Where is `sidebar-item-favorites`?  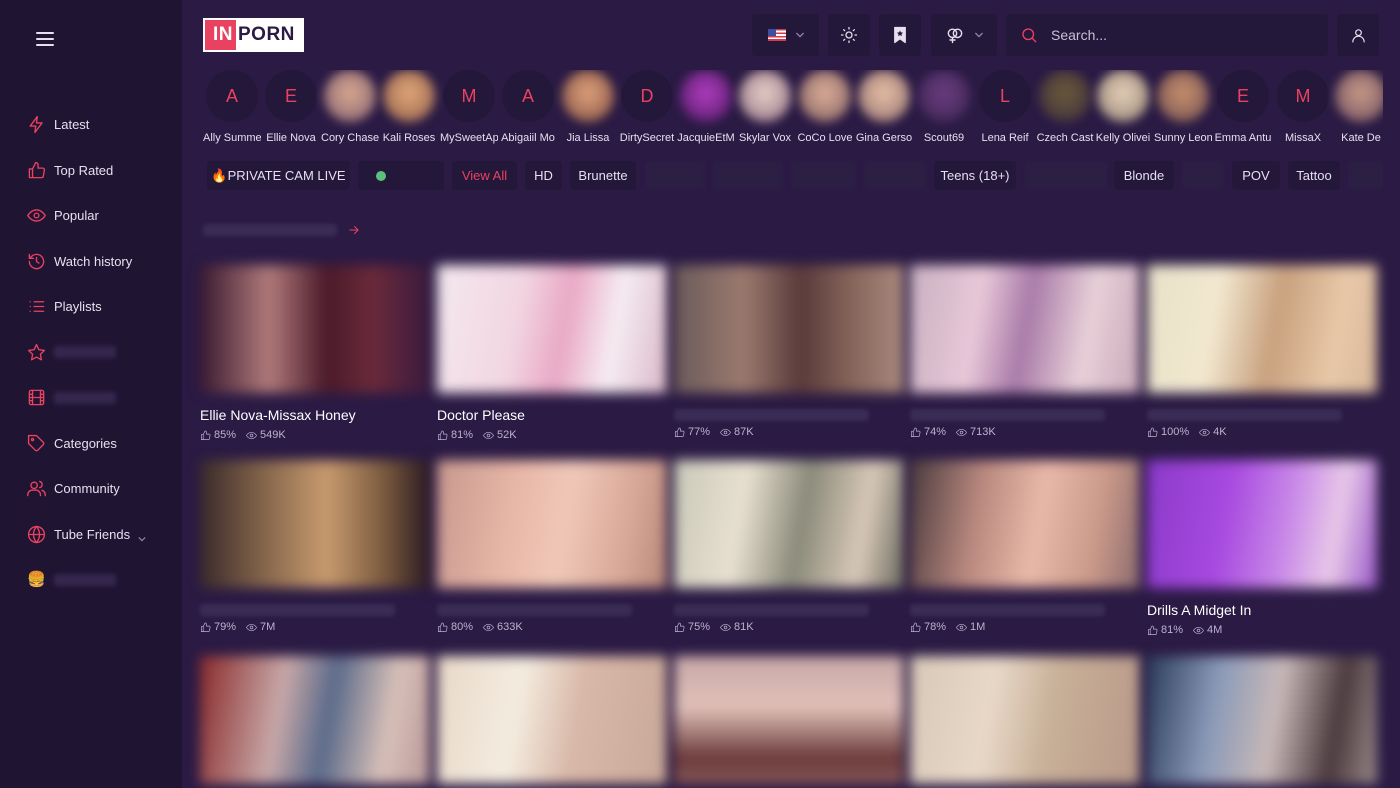 sidebar-item-favorites is located at coordinates (91, 353).